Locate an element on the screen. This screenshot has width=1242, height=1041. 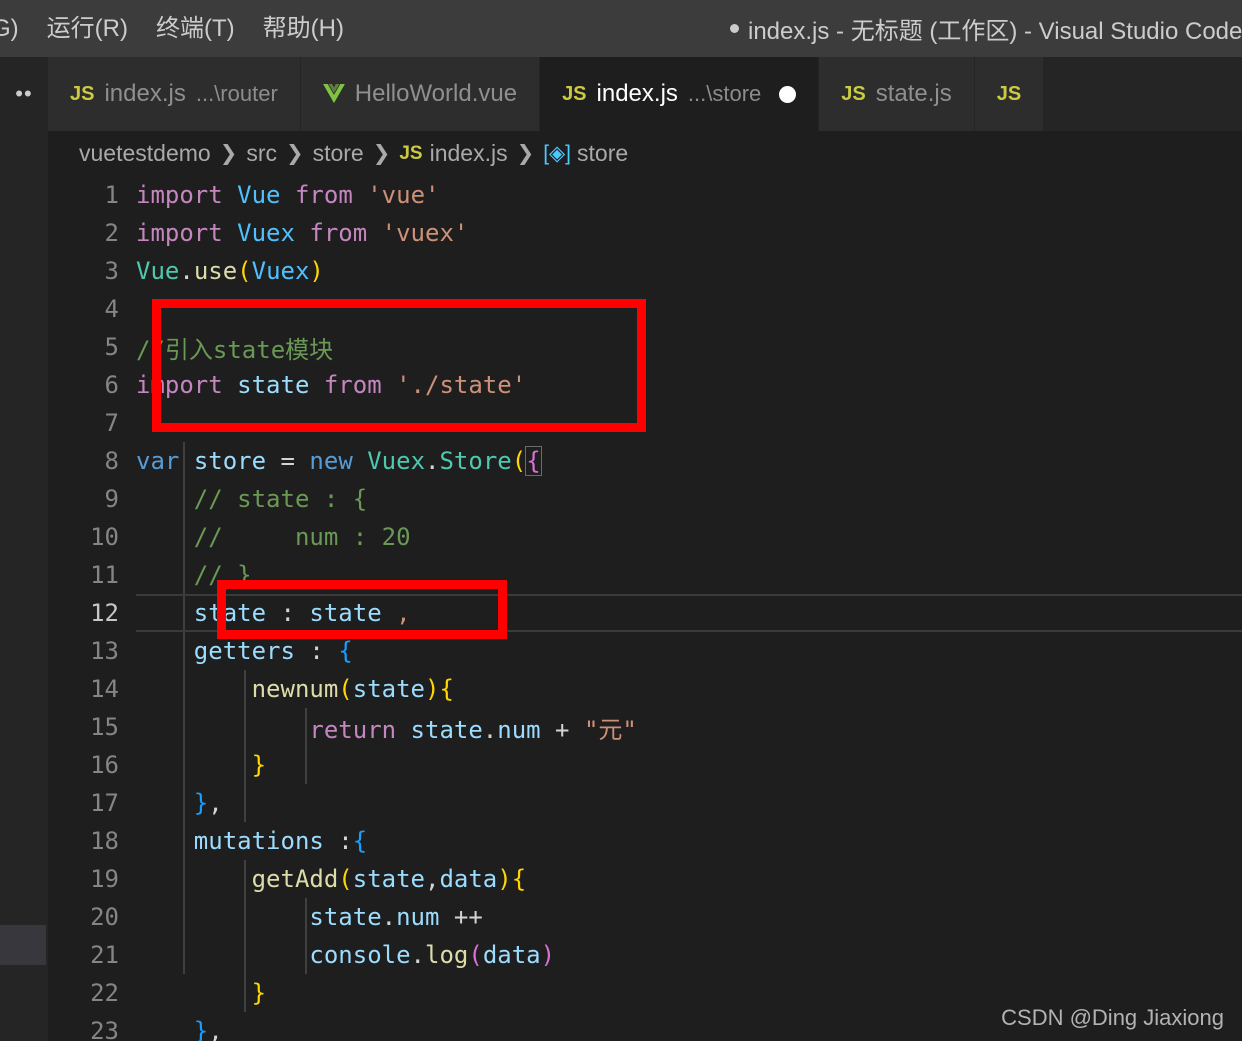
code-text: import state from './state' is located at coordinates (689, 385).